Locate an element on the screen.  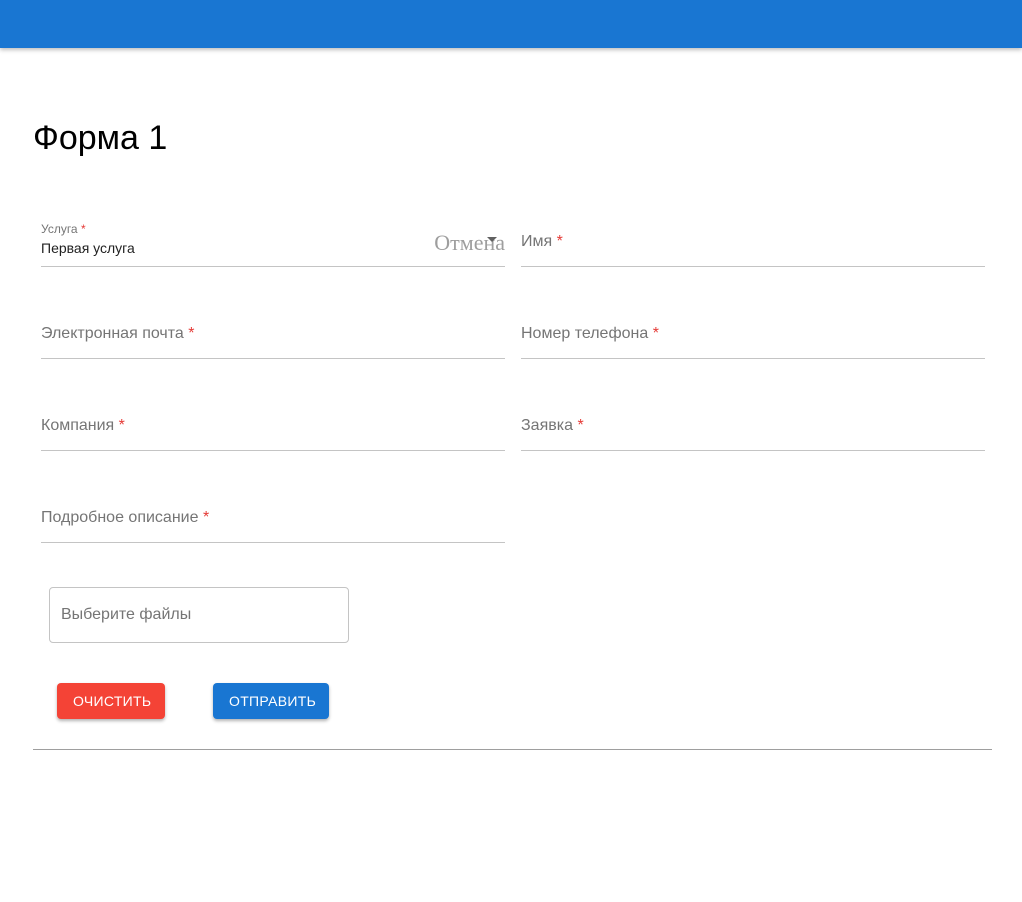
request-field: Заявка * is located at coordinates (753, 423).